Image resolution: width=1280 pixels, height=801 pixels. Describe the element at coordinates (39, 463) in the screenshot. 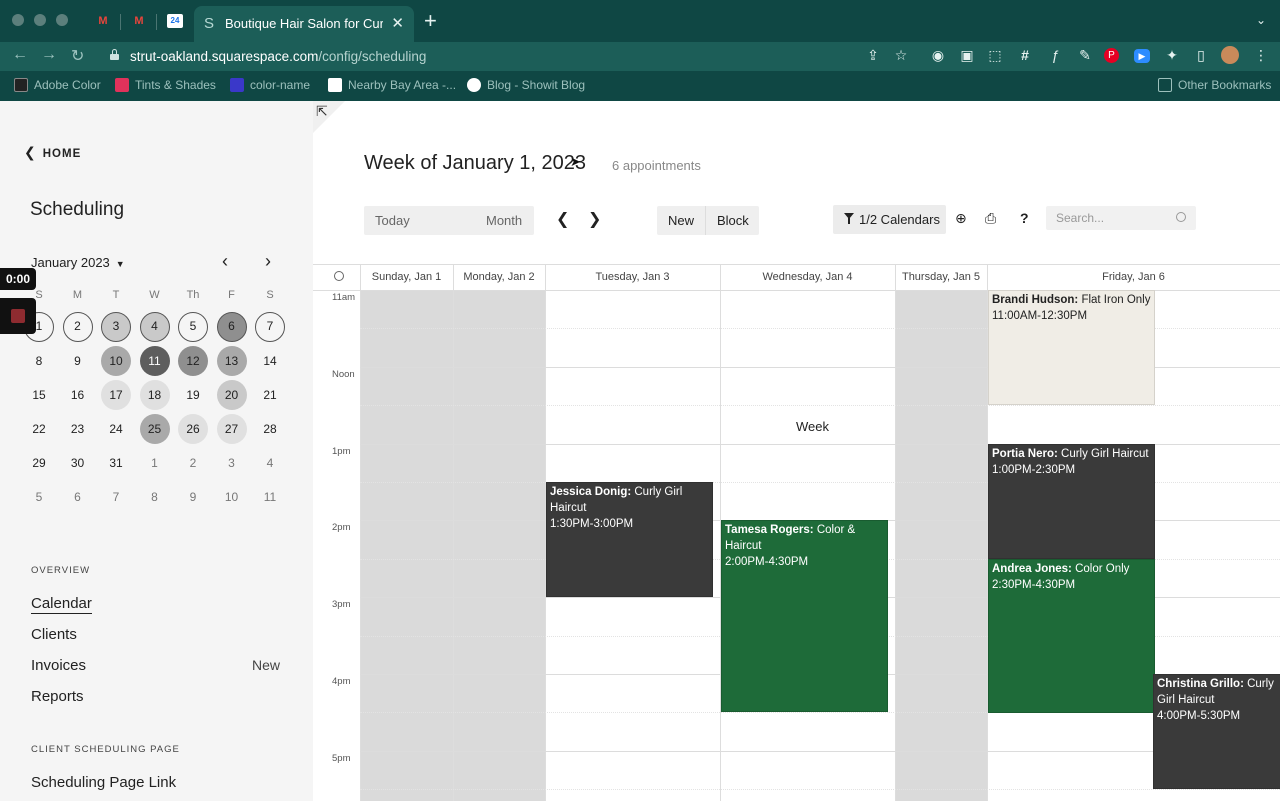

I see `mini-calendar-day: 29` at that location.